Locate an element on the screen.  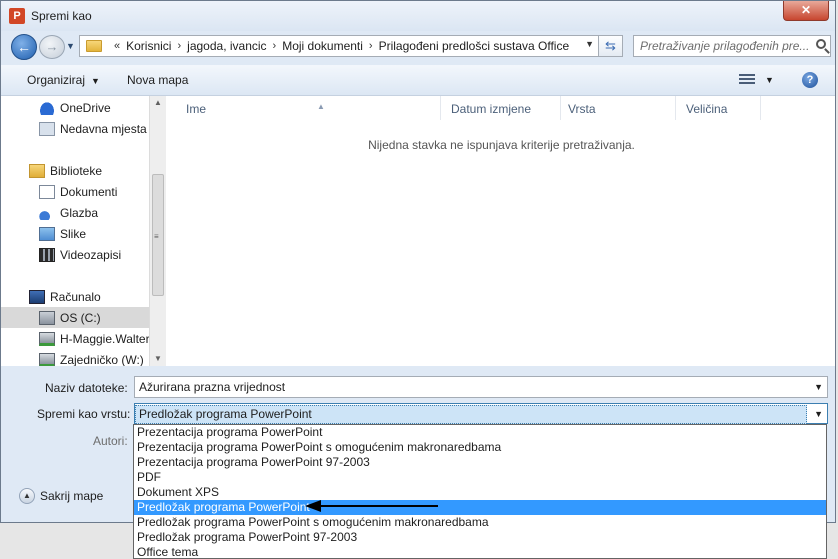
breadcrumb-overflow: « is located at coordinates (117, 46).